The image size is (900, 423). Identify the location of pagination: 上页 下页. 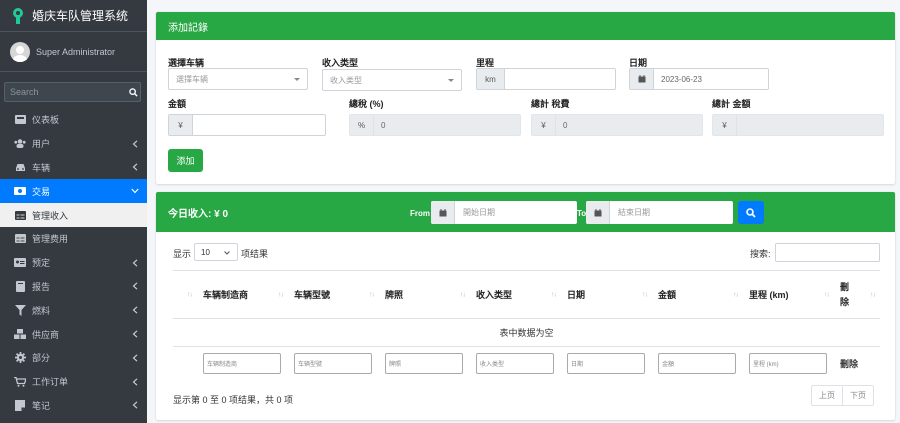
(842, 395).